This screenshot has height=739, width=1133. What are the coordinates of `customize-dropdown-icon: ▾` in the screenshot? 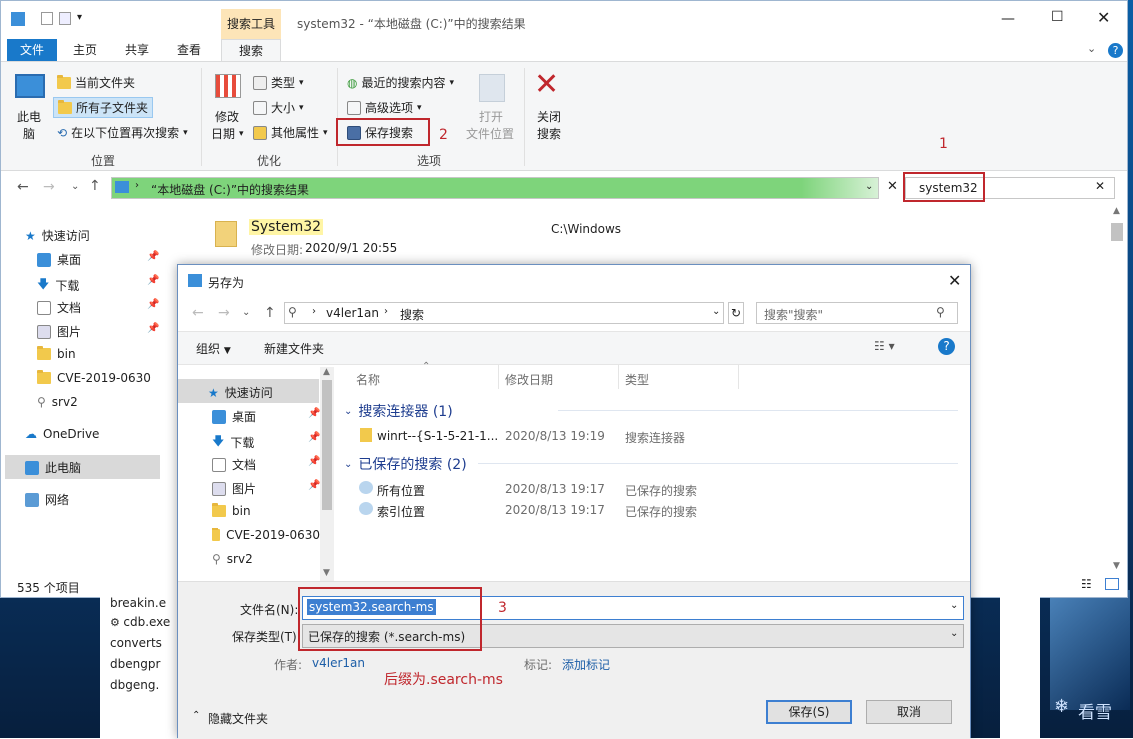 It's located at (82, 19).